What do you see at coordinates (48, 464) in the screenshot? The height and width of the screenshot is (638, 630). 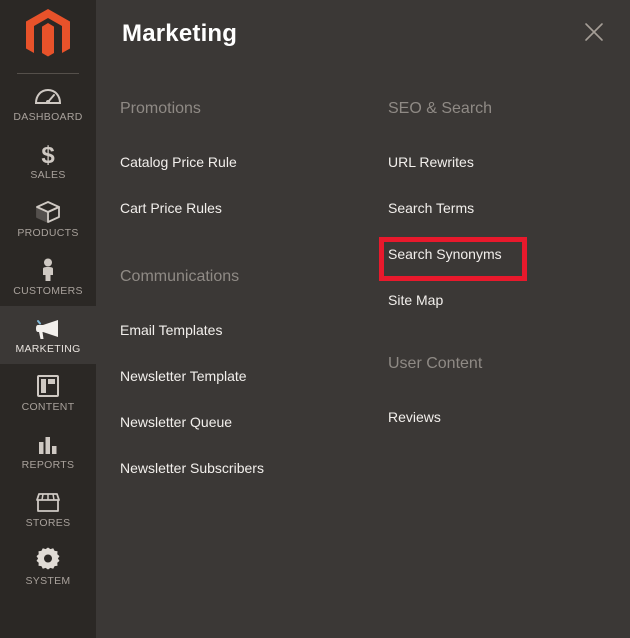 I see `sidebar-item-label: REPORTS` at bounding box center [48, 464].